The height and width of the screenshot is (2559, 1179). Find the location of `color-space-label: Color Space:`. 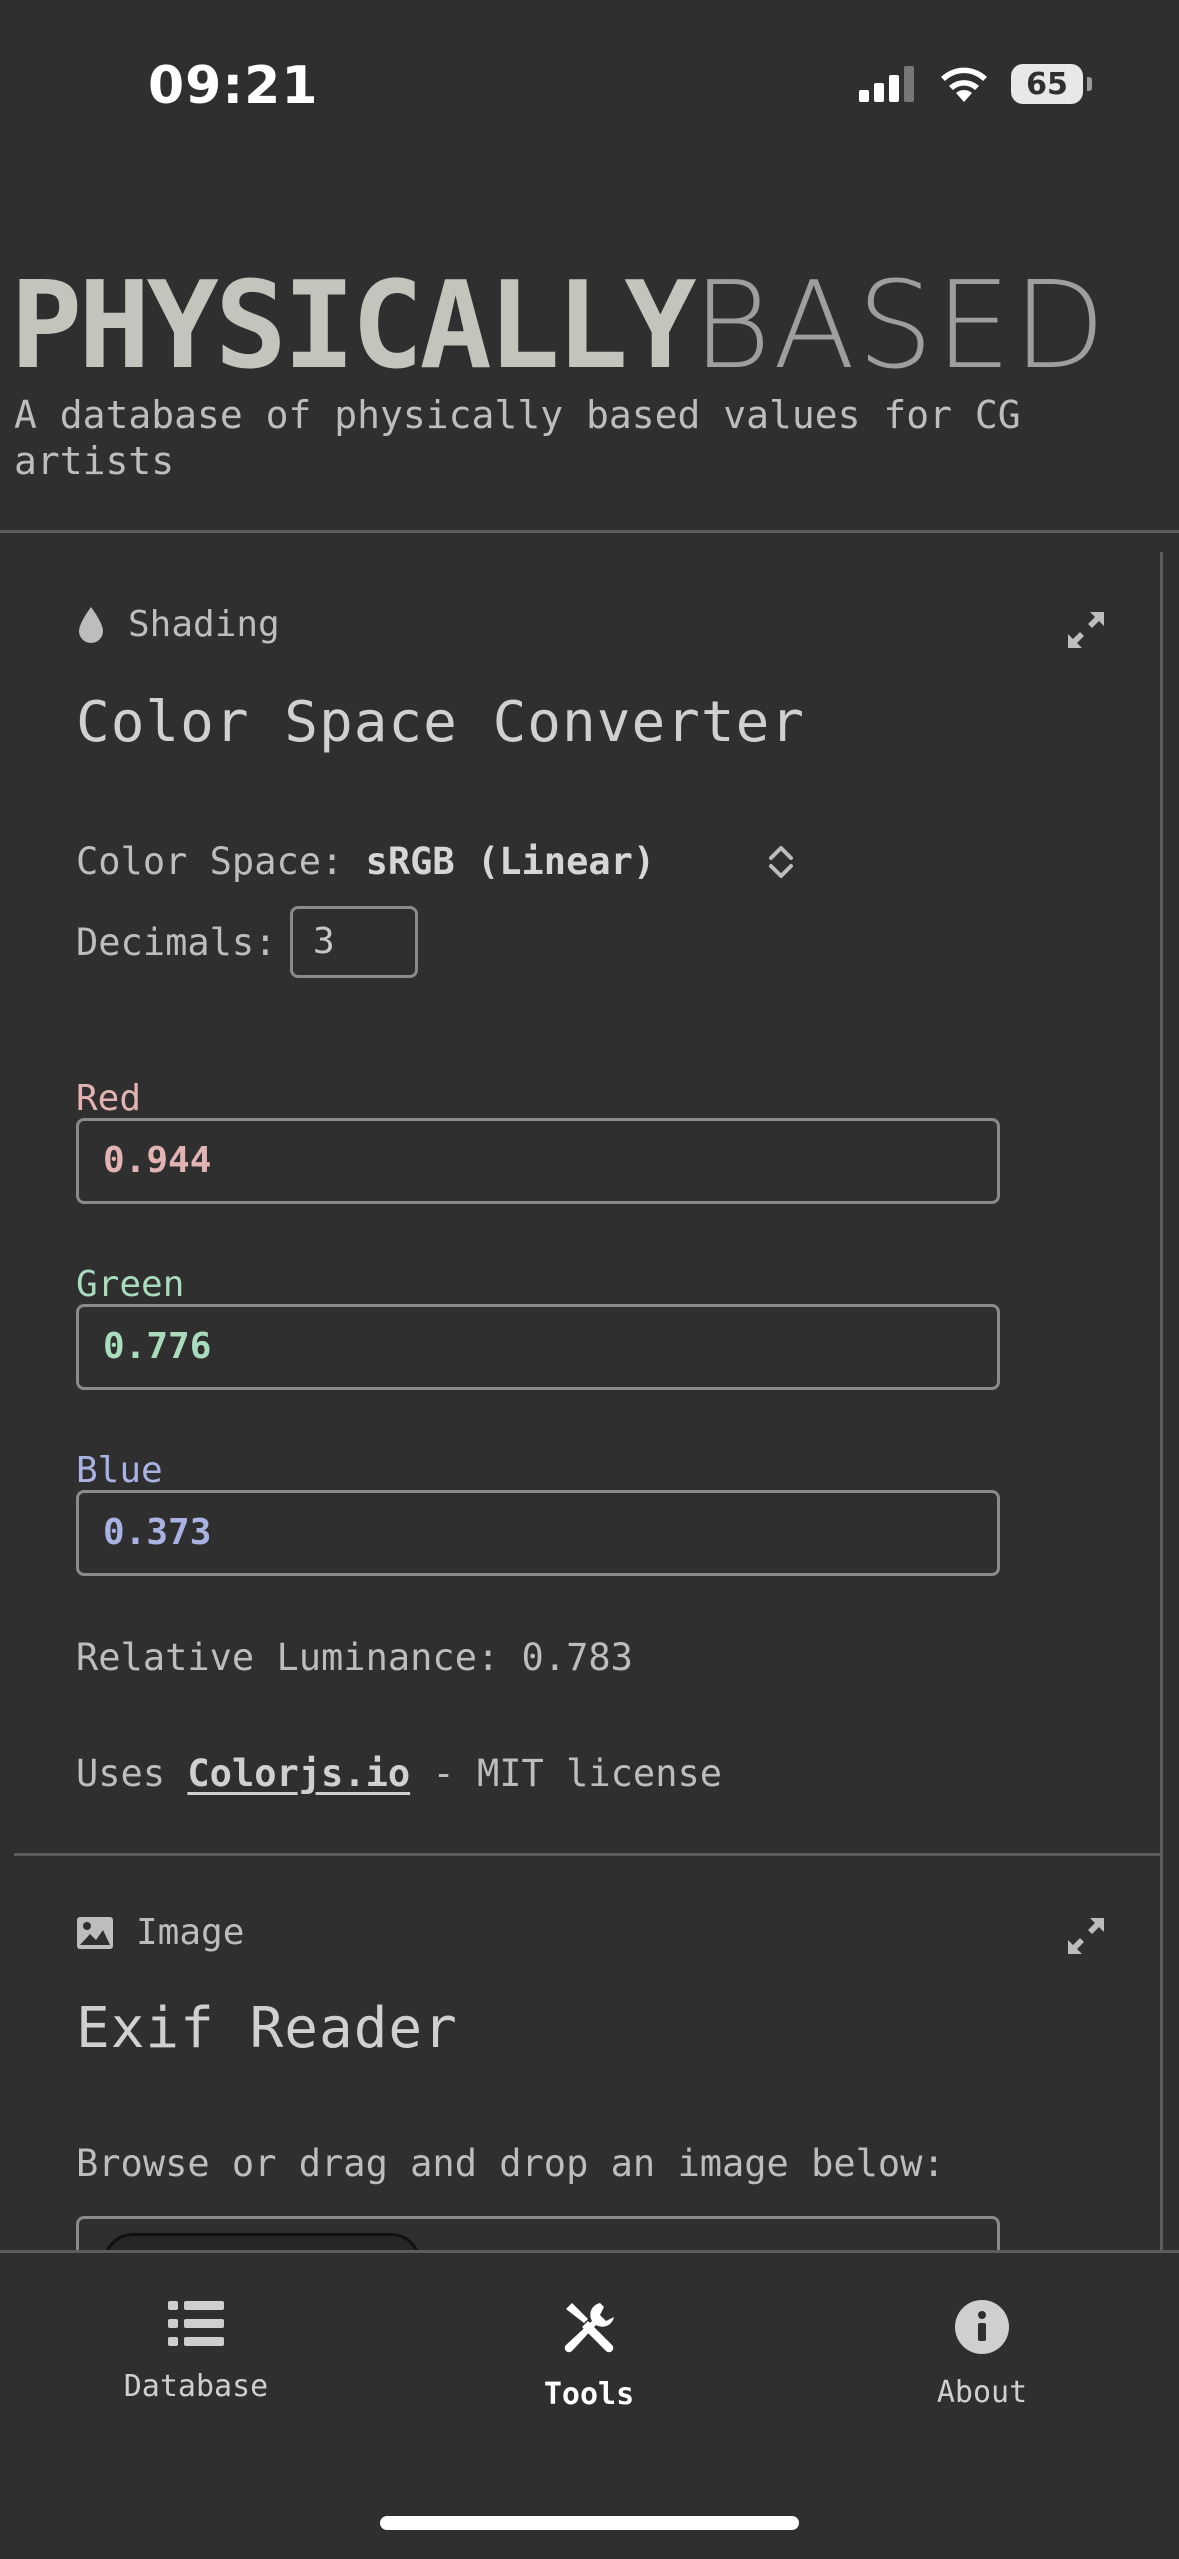

color-space-label: Color Space: is located at coordinates (210, 861).